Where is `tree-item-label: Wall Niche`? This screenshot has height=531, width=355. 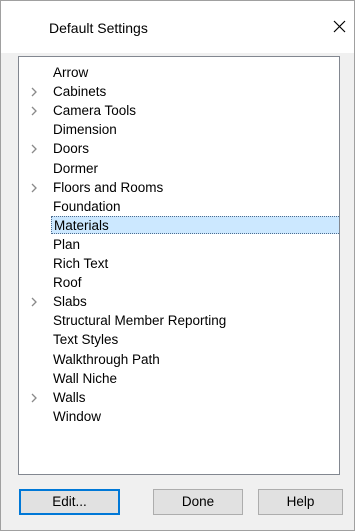
tree-item-label: Wall Niche is located at coordinates (85, 378).